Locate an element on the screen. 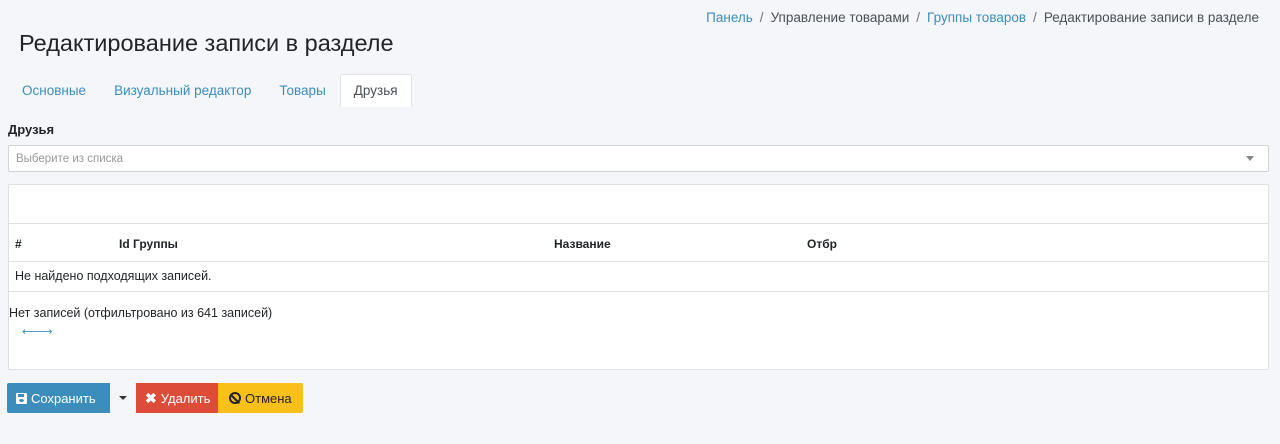 This screenshot has width=1280, height=444. friends-select-placeholder: Выберите из списка is located at coordinates (70, 158).